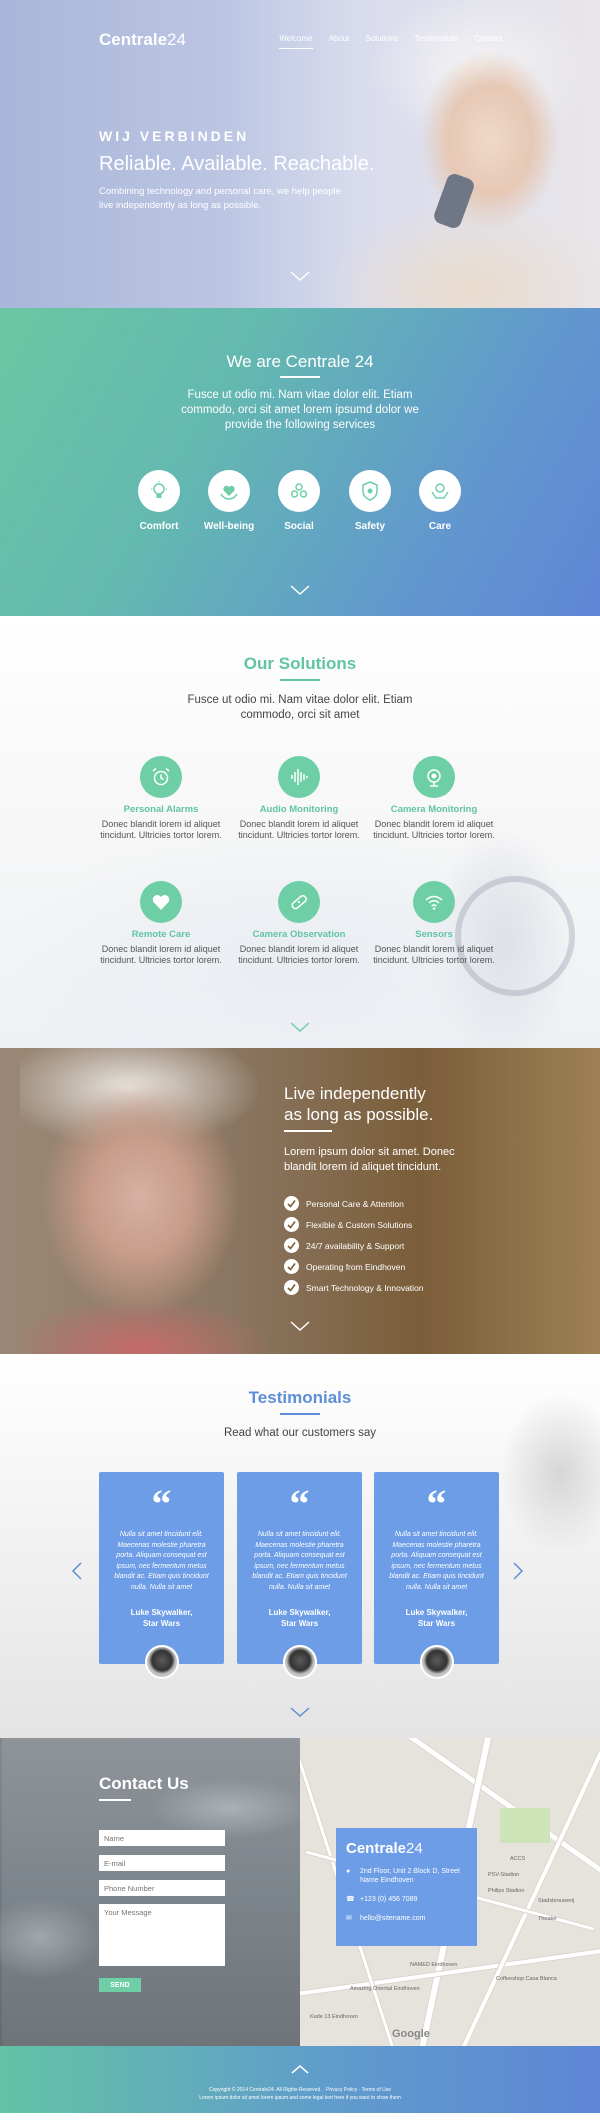 The height and width of the screenshot is (2121, 600). Describe the element at coordinates (229, 526) in the screenshot. I see `service-label: Well-being` at that location.